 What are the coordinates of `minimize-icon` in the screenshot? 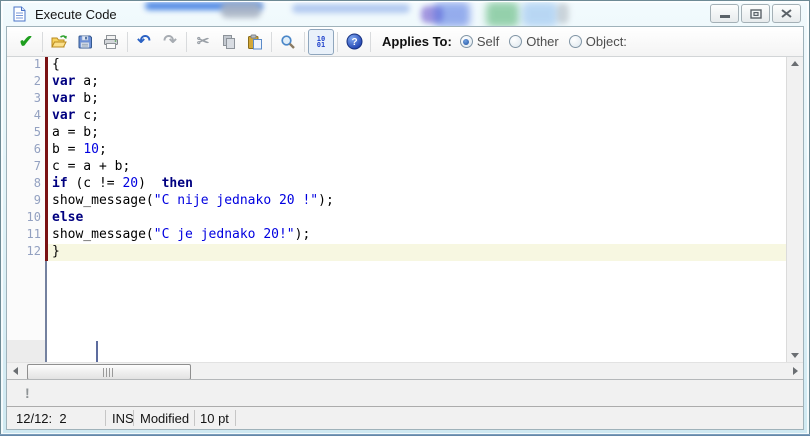 It's located at (724, 16).